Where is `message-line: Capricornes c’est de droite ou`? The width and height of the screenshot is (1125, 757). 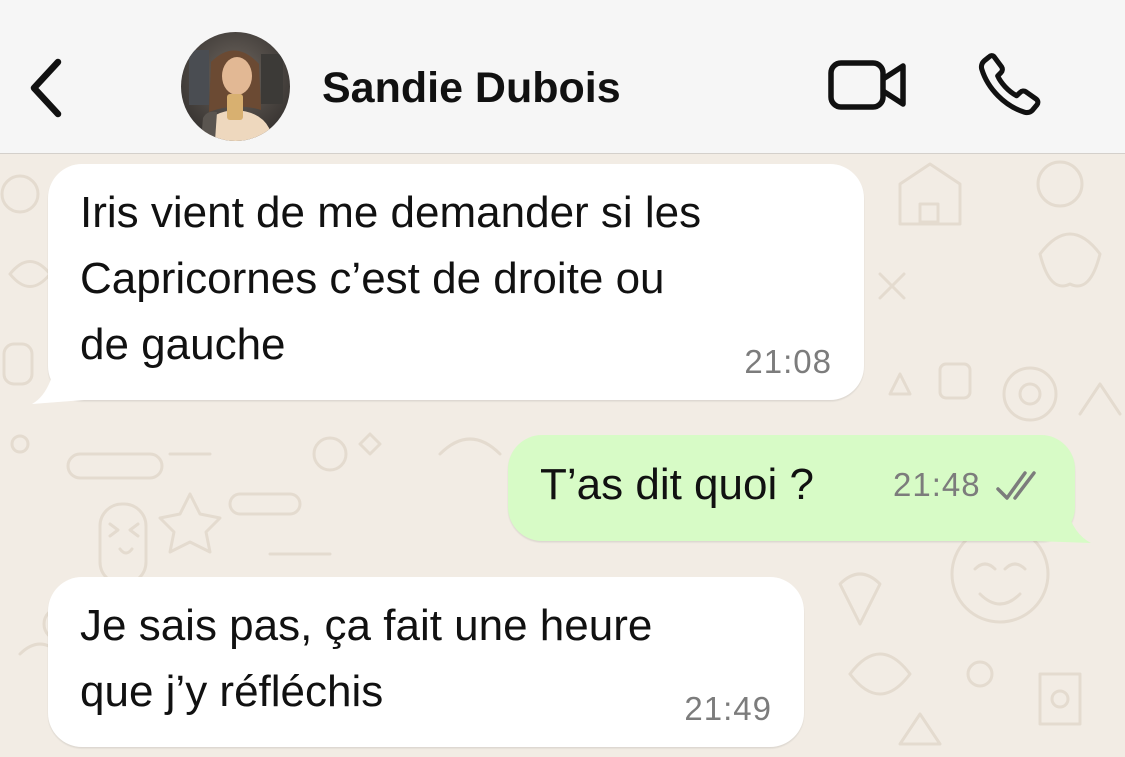
message-line: Capricornes c’est de droite ou is located at coordinates (372, 278).